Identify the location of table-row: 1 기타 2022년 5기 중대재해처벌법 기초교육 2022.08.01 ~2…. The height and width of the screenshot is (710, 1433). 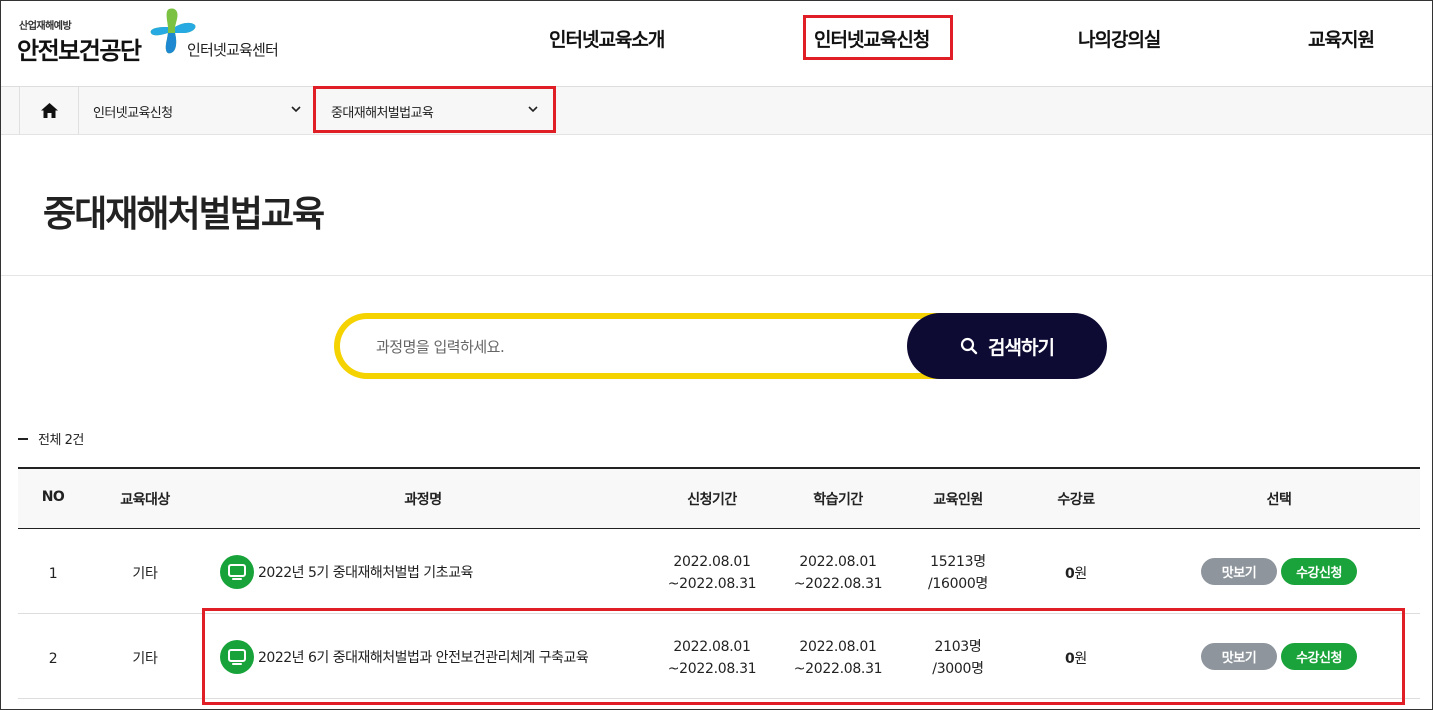
(719, 571).